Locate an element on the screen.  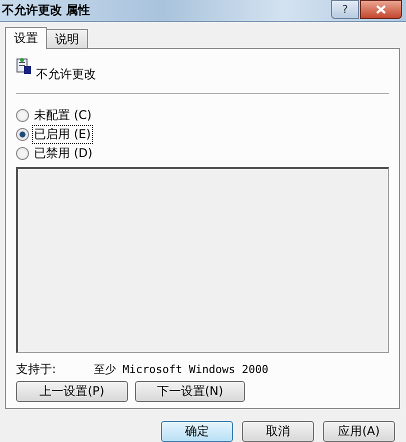
nav-button: 下一设置(N) is located at coordinates (190, 391).